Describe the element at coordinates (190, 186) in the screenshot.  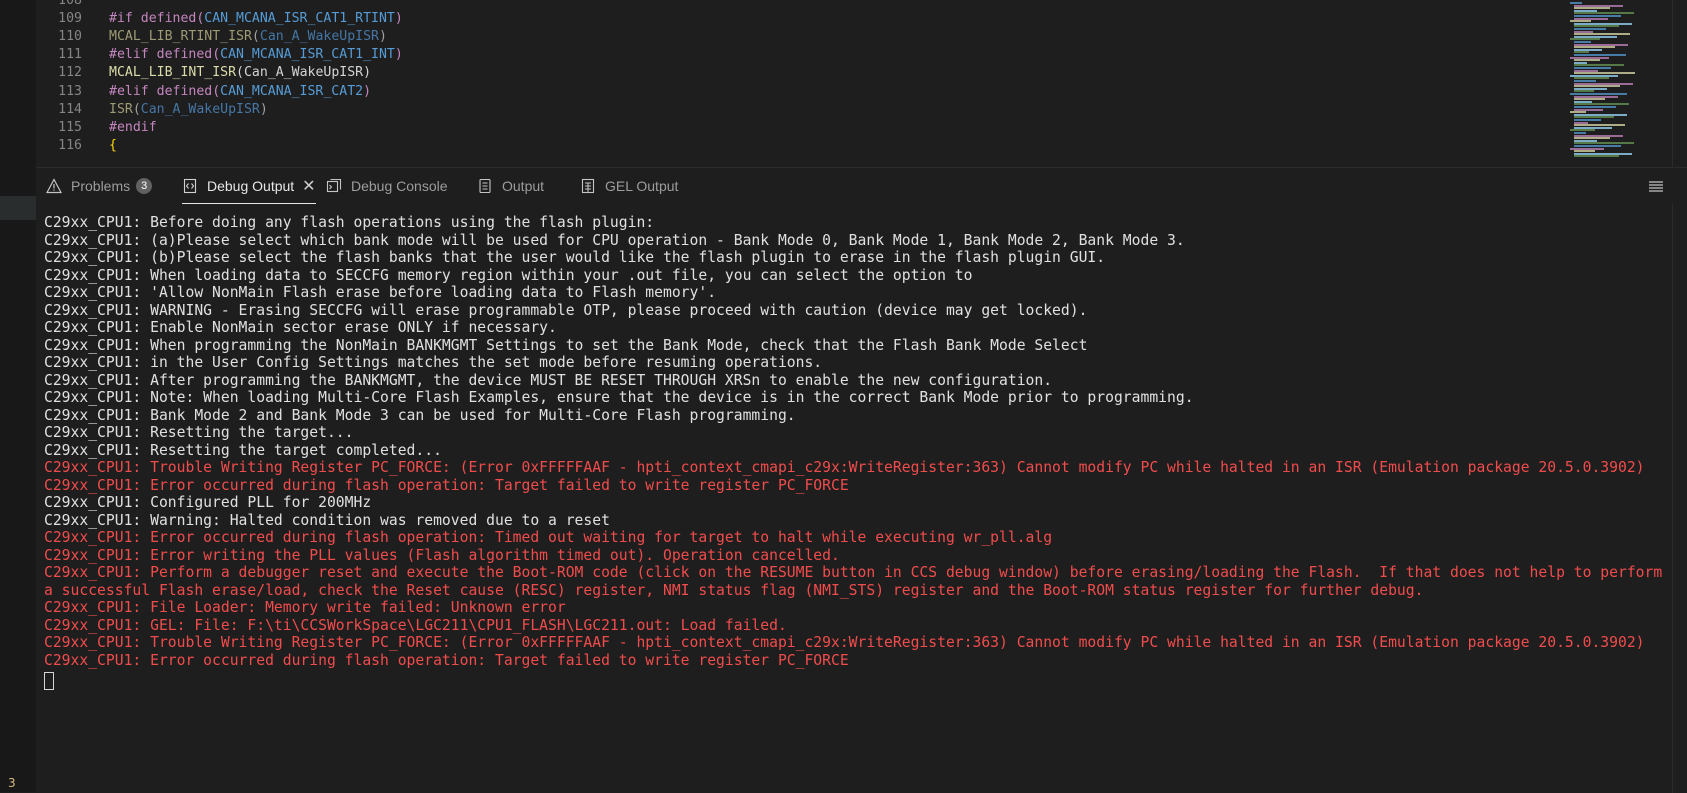
I see `debug-output-icon` at that location.